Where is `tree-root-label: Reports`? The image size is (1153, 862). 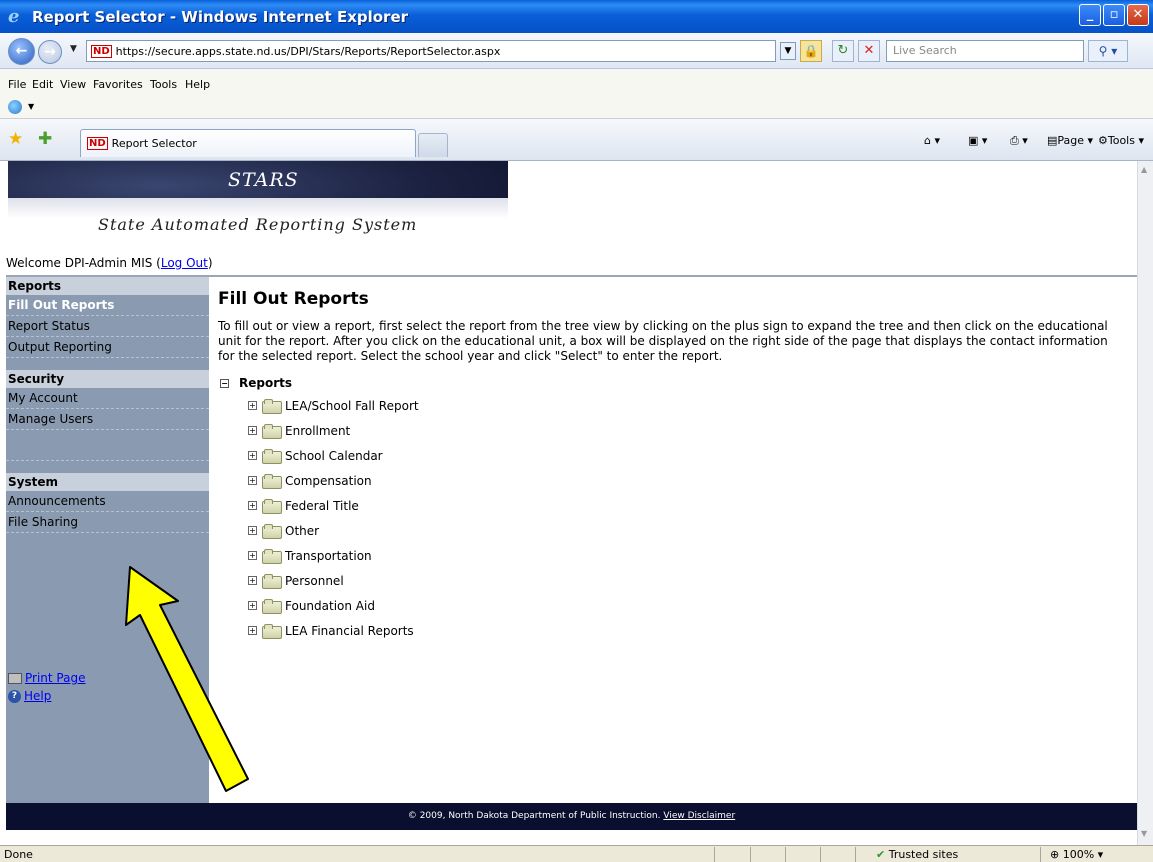
tree-root-label: Reports is located at coordinates (265, 383).